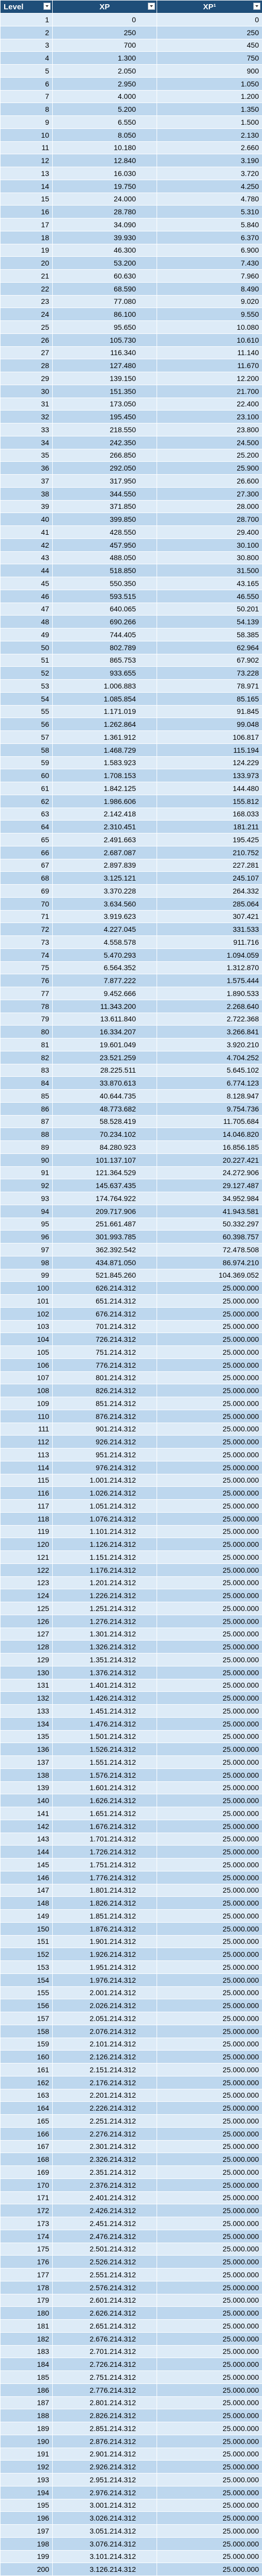 The width and height of the screenshot is (262, 2576). I want to click on level-cell: 124, so click(27, 1596).